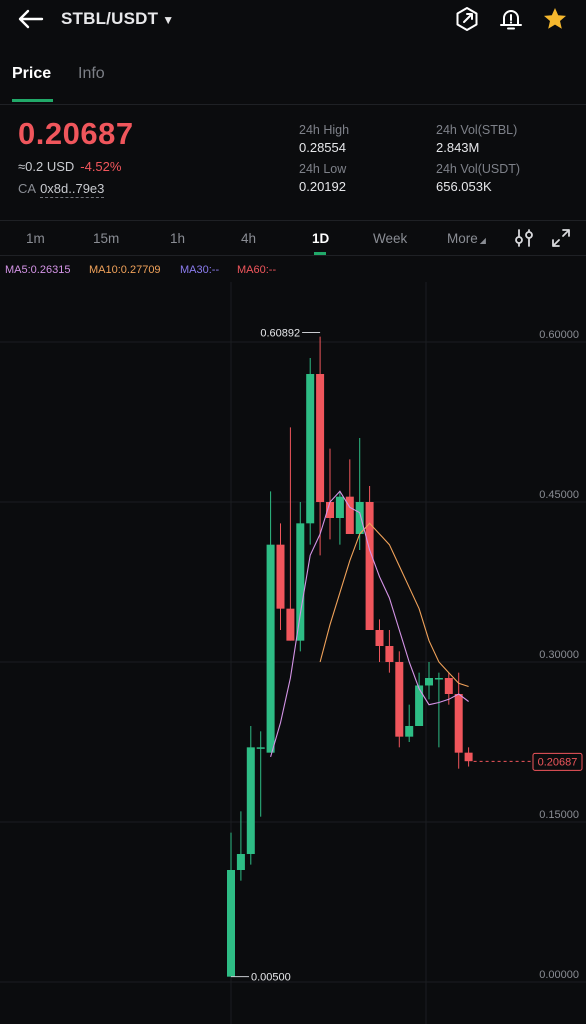 The width and height of the screenshot is (586, 1024). Describe the element at coordinates (200, 270) in the screenshot. I see `ma30-value: MA30:--` at that location.